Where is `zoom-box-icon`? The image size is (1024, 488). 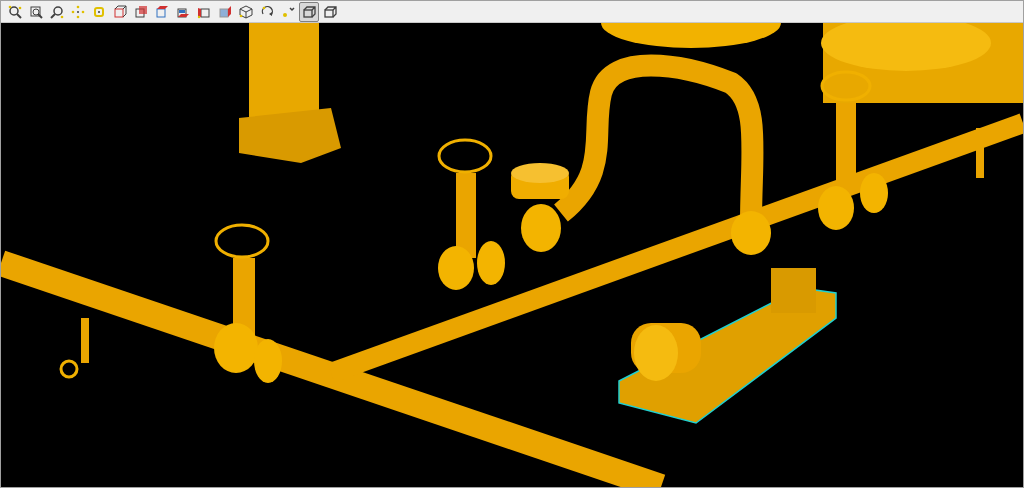 zoom-box-icon is located at coordinates (36, 11).